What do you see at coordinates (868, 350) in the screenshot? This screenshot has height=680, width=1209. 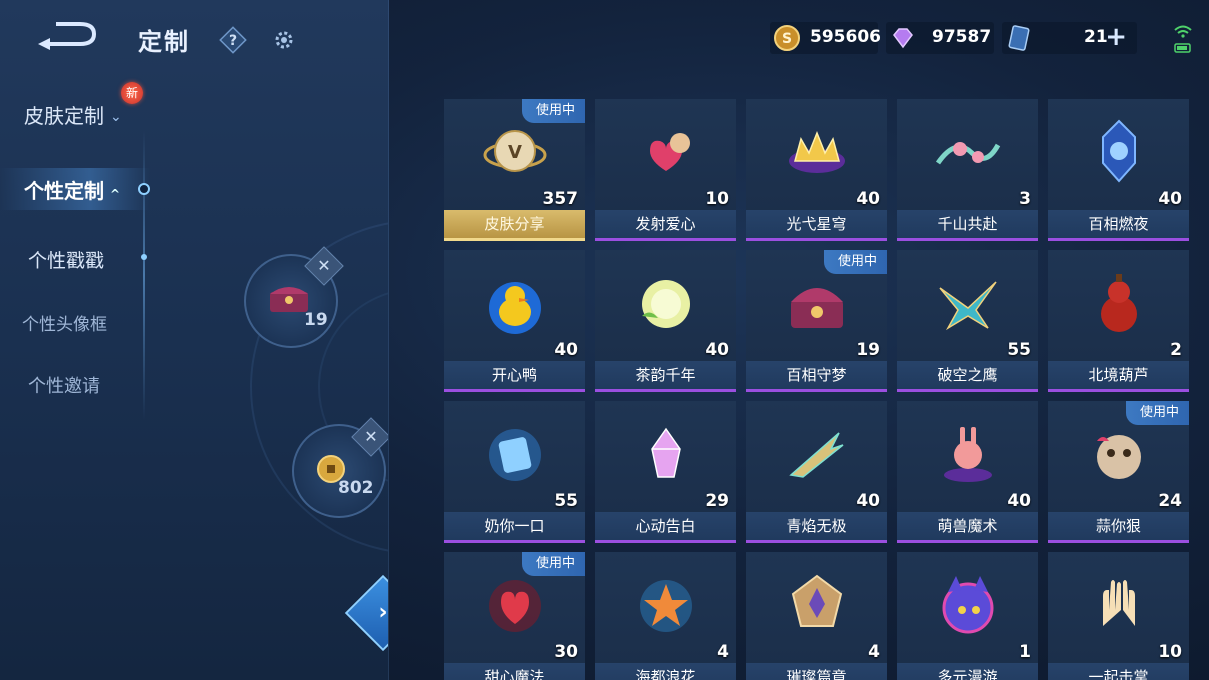 I see `item-count: 19` at bounding box center [868, 350].